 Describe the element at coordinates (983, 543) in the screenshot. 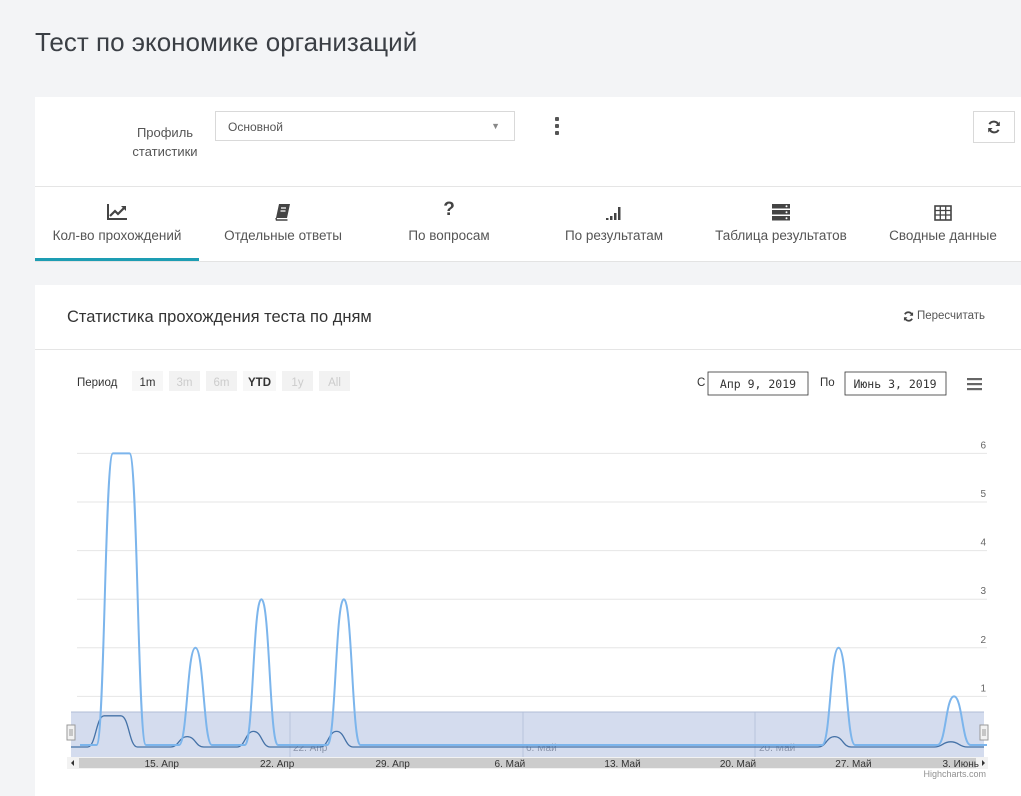

I see `y-tick-label: 4` at that location.